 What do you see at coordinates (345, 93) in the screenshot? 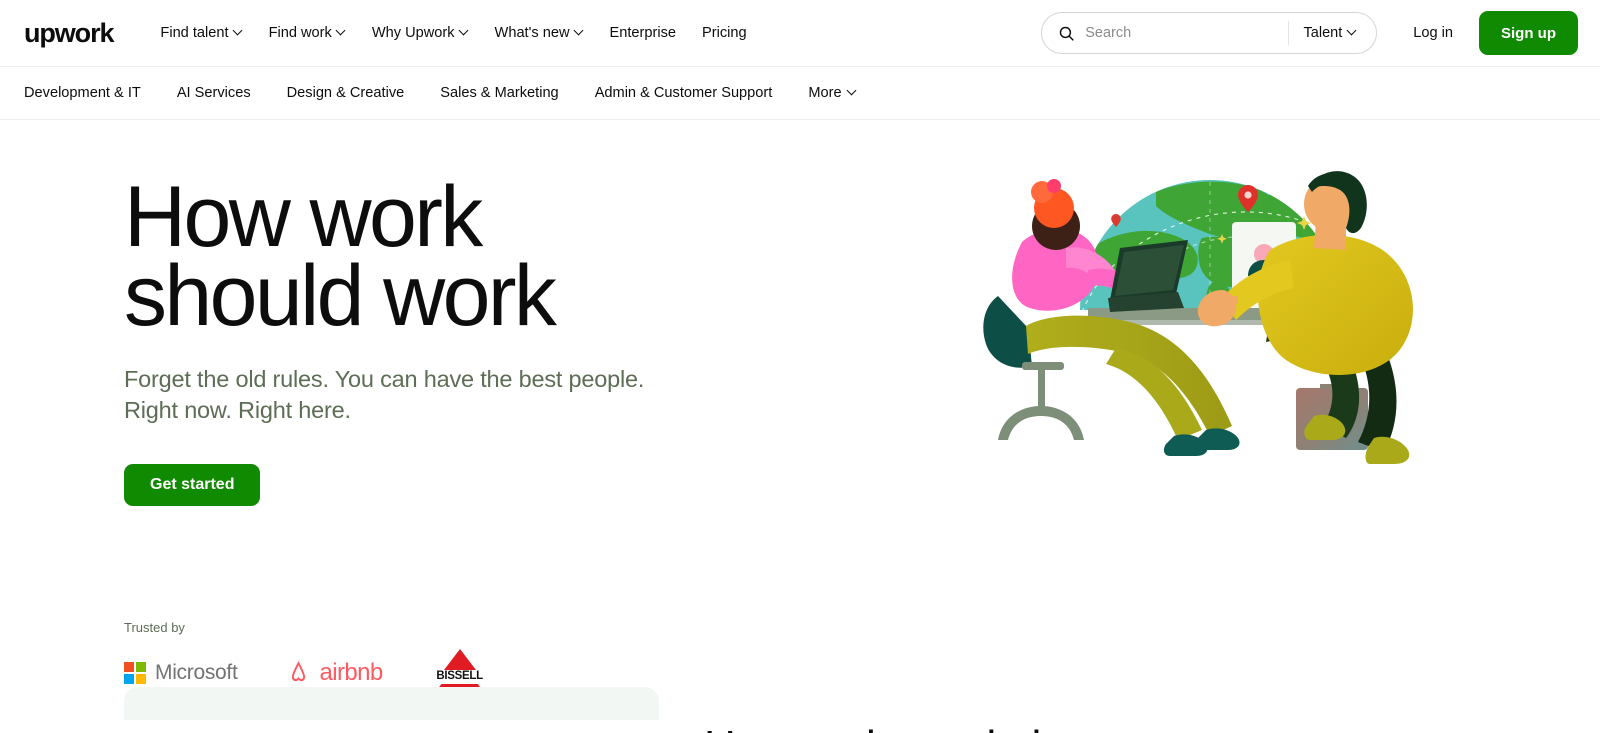
I see `category-label: Design & Creative` at bounding box center [345, 93].